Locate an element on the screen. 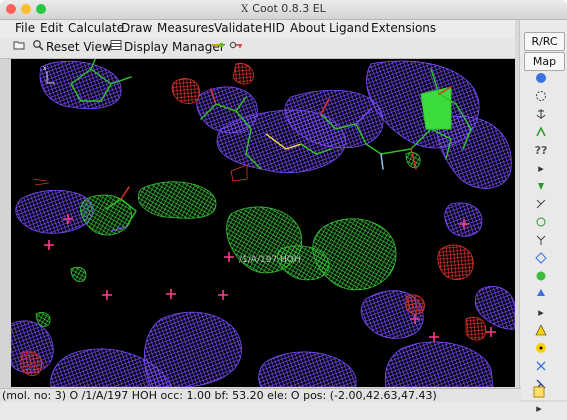  main-toolbar: Reset View Display Manager is located at coordinates (257, 48).